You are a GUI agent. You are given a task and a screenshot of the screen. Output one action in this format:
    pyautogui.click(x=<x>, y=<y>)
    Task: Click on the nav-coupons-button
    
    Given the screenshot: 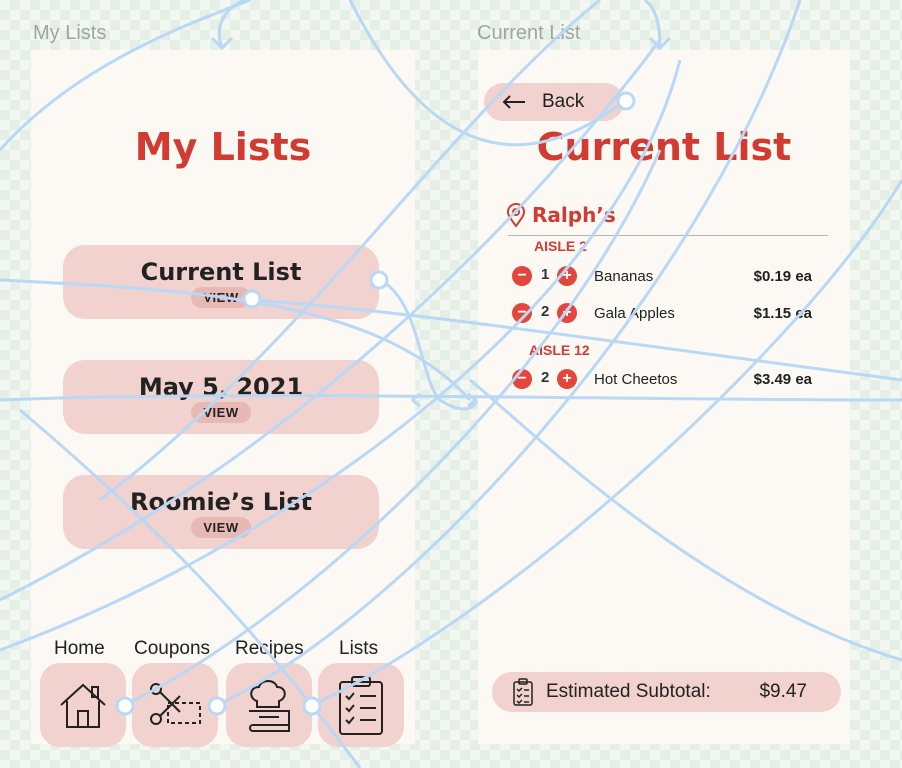 What is the action you would take?
    pyautogui.click(x=175, y=705)
    